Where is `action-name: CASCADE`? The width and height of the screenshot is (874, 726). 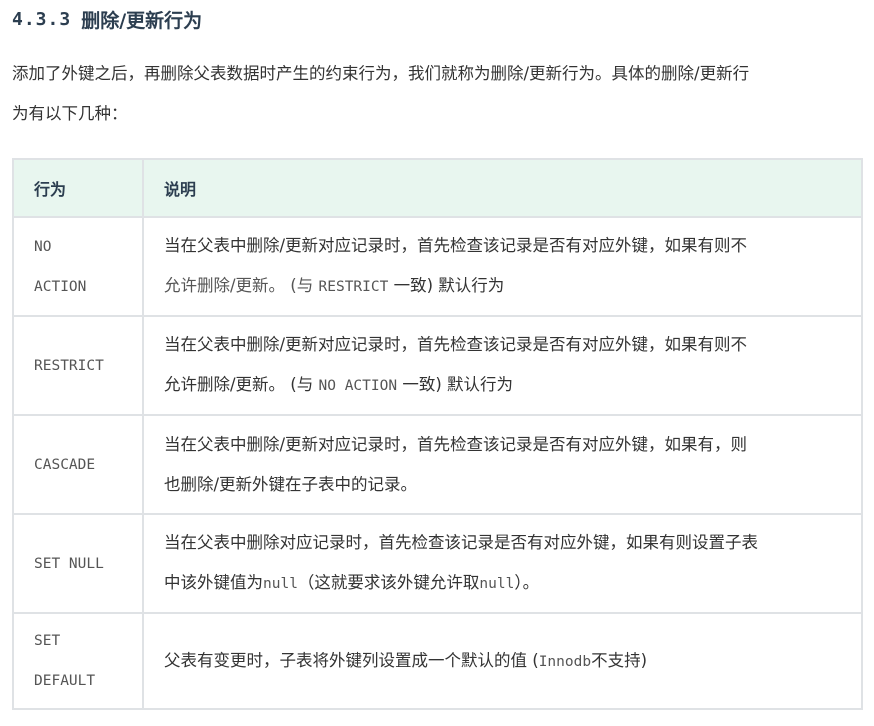 action-name: CASCADE is located at coordinates (65, 464).